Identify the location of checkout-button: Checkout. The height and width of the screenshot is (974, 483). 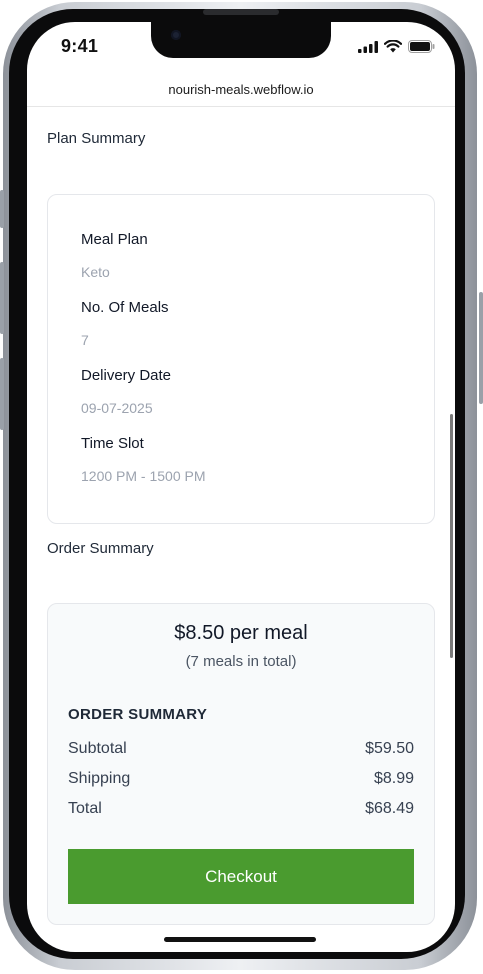
(241, 876).